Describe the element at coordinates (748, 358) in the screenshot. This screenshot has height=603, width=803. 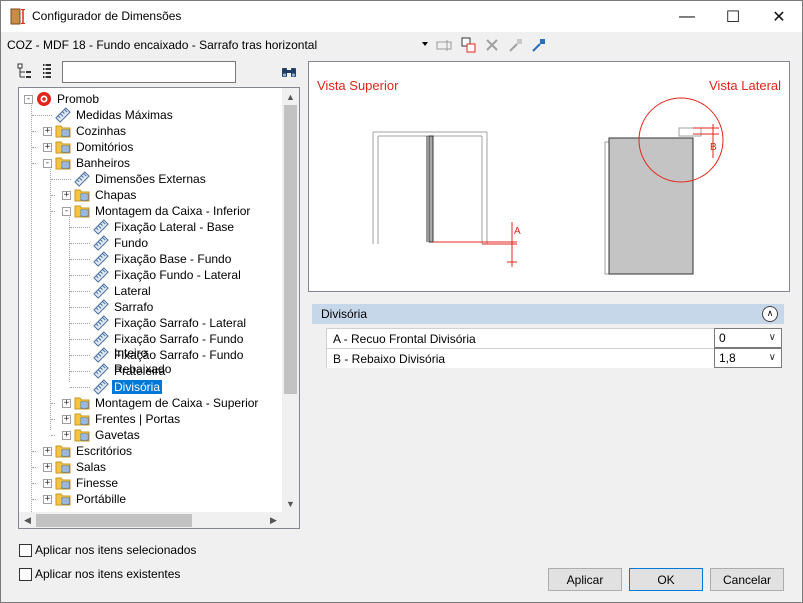
I see `property-value-select: 1,8 ∨` at that location.